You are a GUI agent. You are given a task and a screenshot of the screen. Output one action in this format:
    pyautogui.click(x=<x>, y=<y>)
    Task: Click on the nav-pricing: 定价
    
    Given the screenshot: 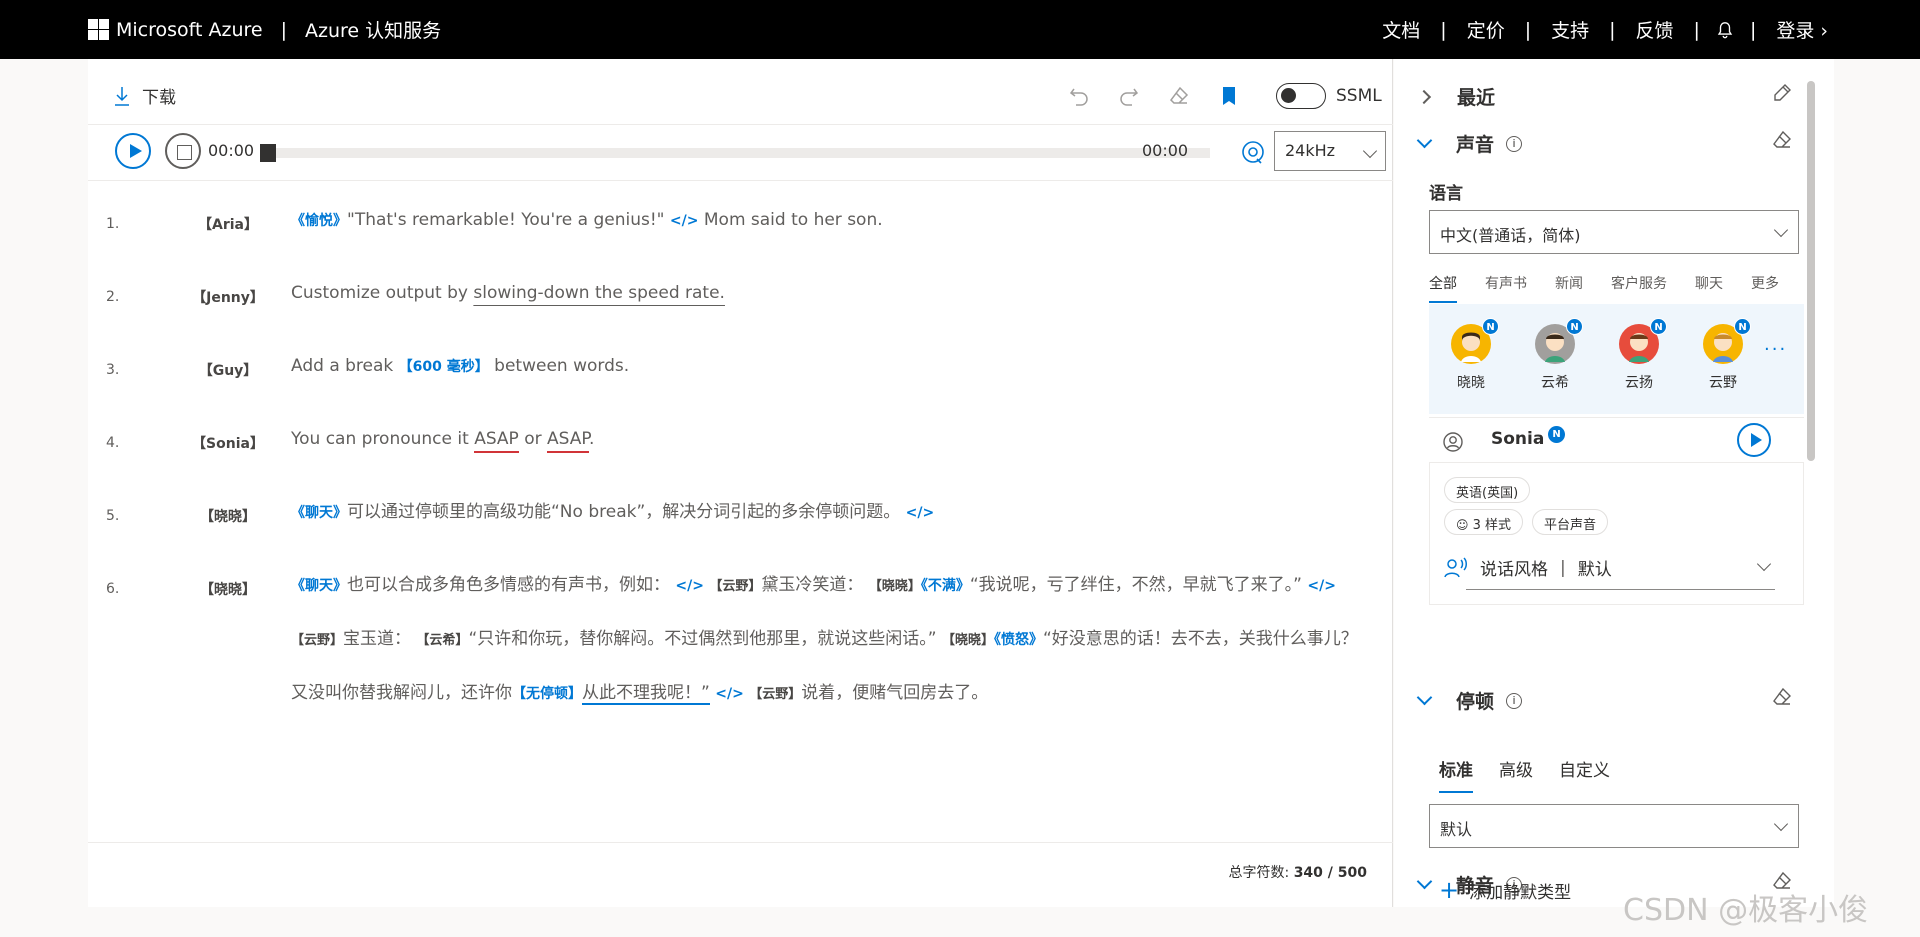 What is the action you would take?
    pyautogui.click(x=1486, y=29)
    